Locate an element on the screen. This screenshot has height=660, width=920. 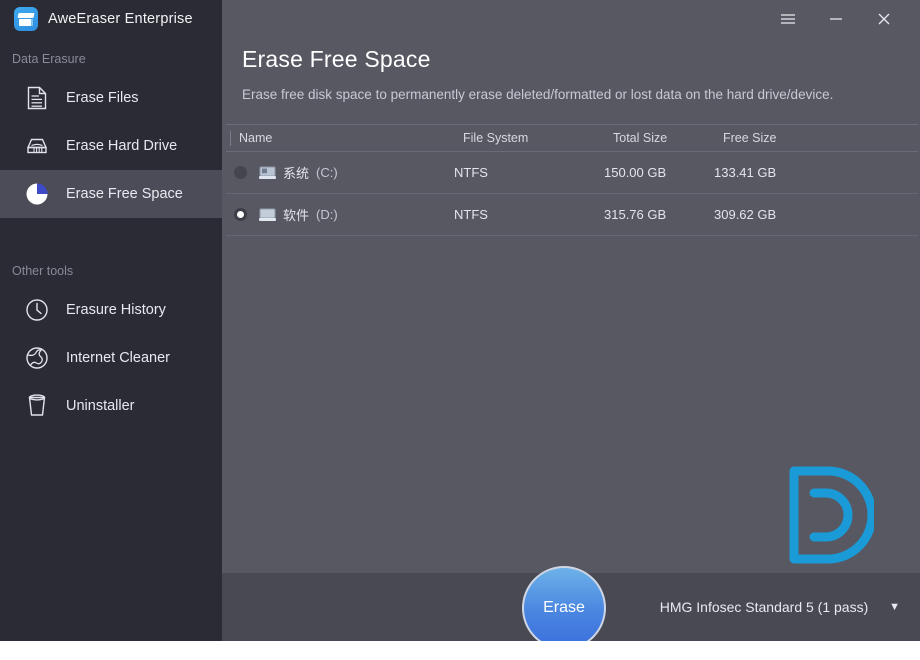
close-icon is located at coordinates (884, 19).